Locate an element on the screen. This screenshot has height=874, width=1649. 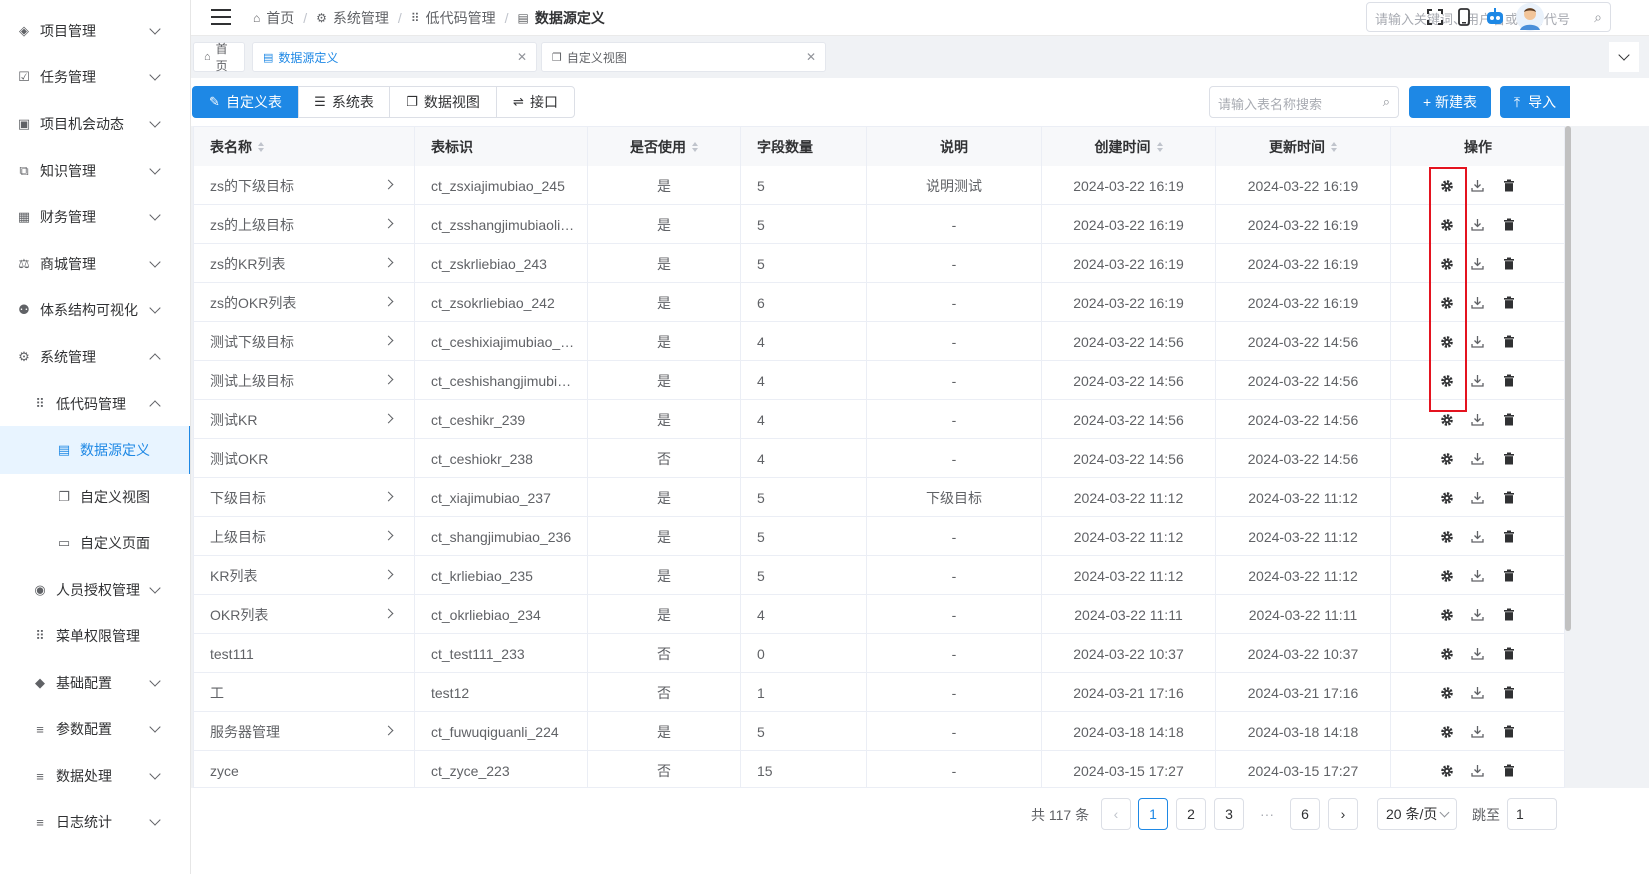
sidebar-item: ⚖ 商城管理 is located at coordinates (95, 264).